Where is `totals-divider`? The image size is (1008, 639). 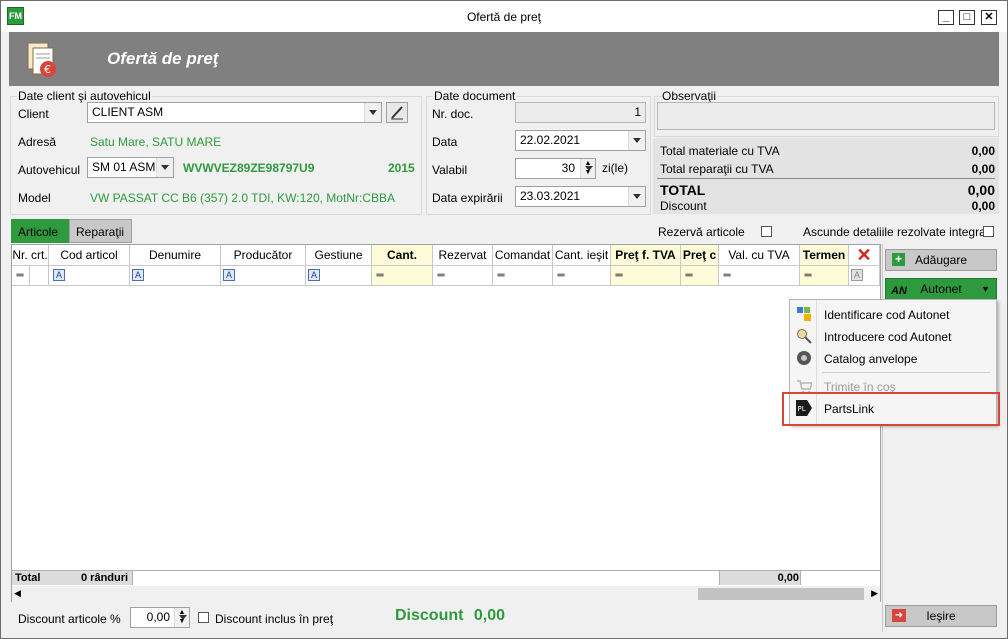 totals-divider is located at coordinates (826, 178).